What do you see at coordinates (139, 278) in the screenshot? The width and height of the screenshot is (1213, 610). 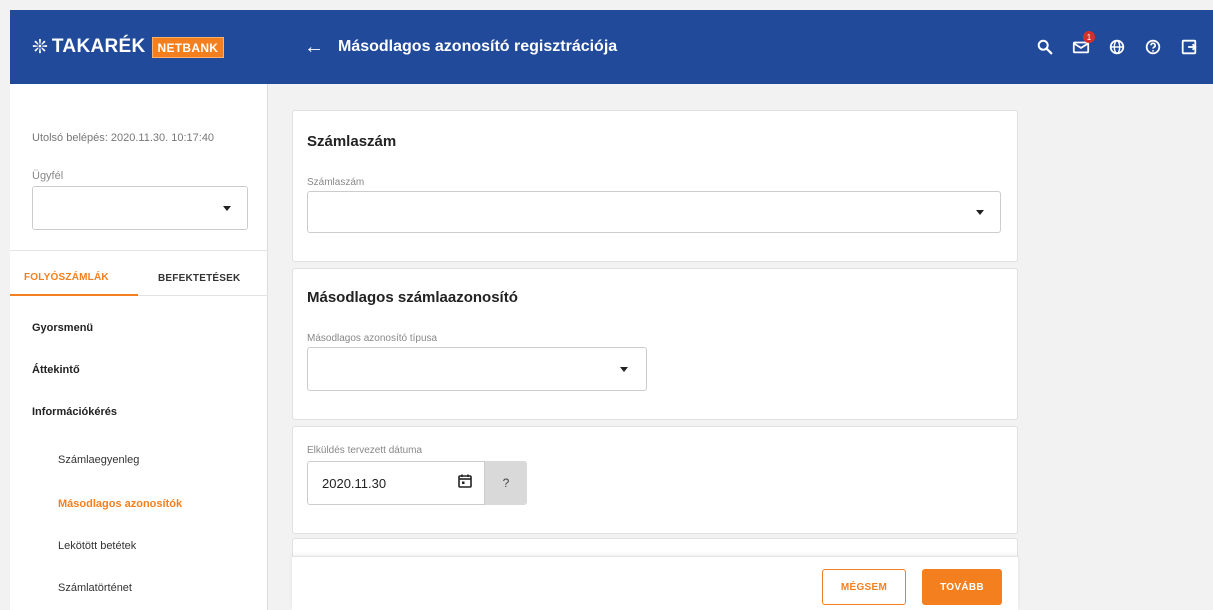 I see `sidebar-tabs: FOLYÓSZÁMLÁK BEFEKTETÉSEK` at bounding box center [139, 278].